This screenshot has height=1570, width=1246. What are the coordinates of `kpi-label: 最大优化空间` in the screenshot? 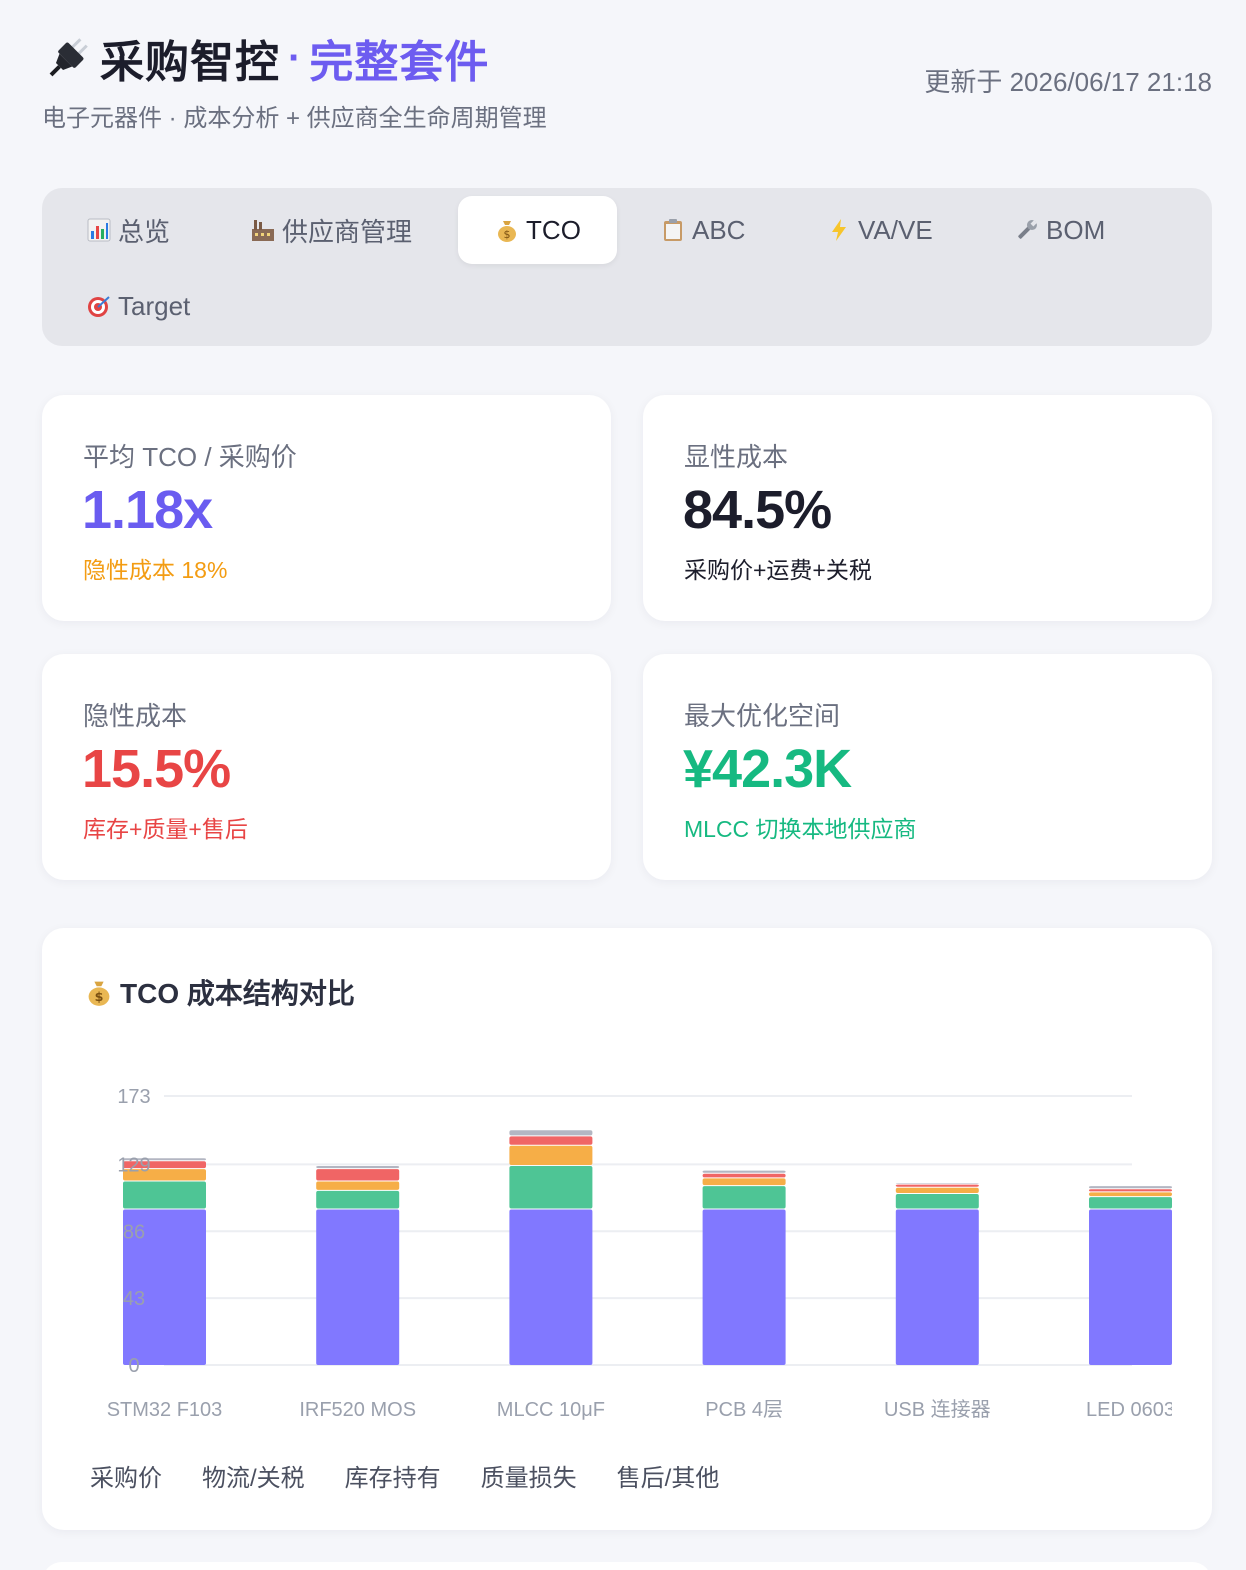 It's located at (762, 716).